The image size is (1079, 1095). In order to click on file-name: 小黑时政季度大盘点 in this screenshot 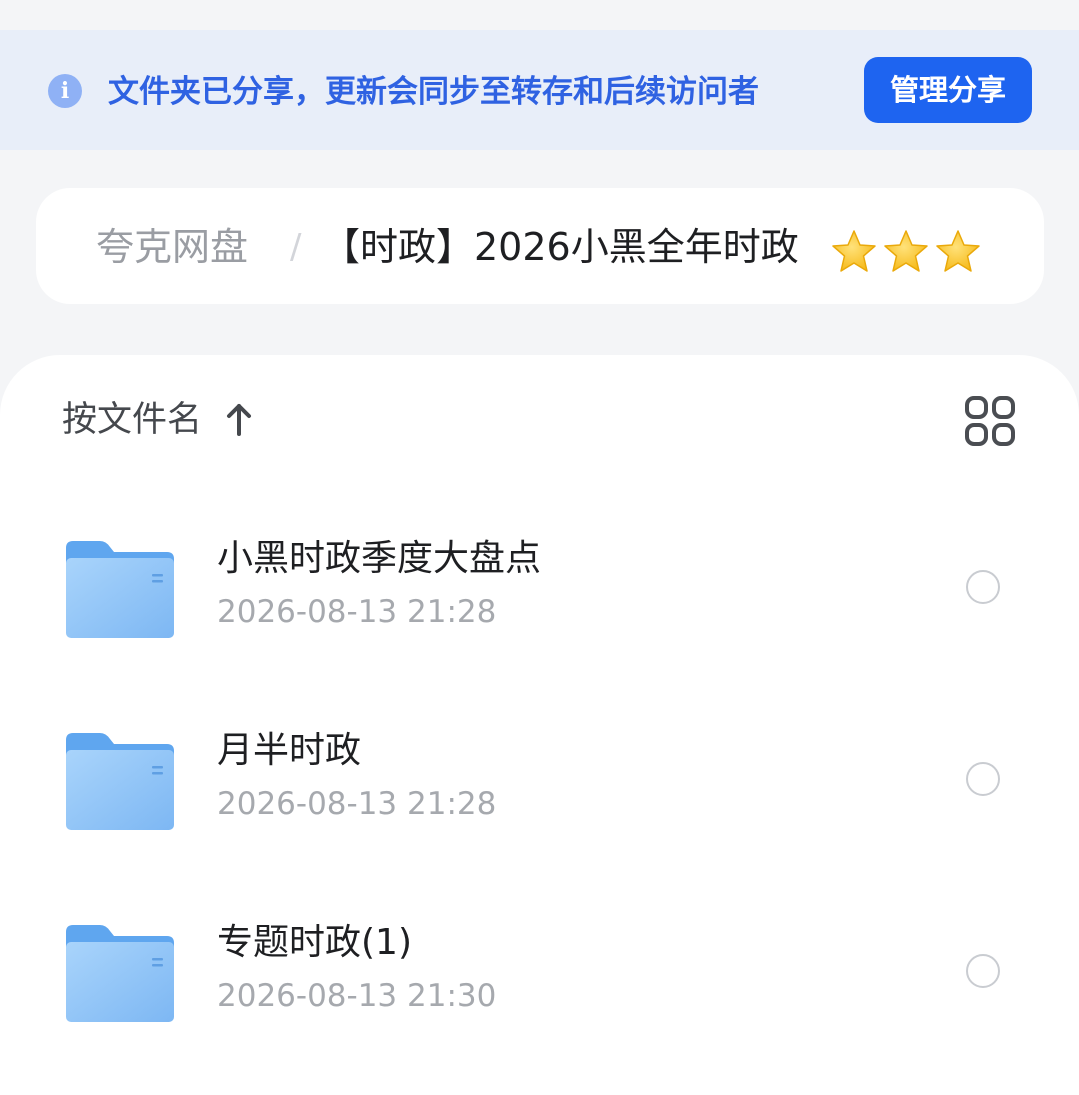, I will do `click(379, 558)`.